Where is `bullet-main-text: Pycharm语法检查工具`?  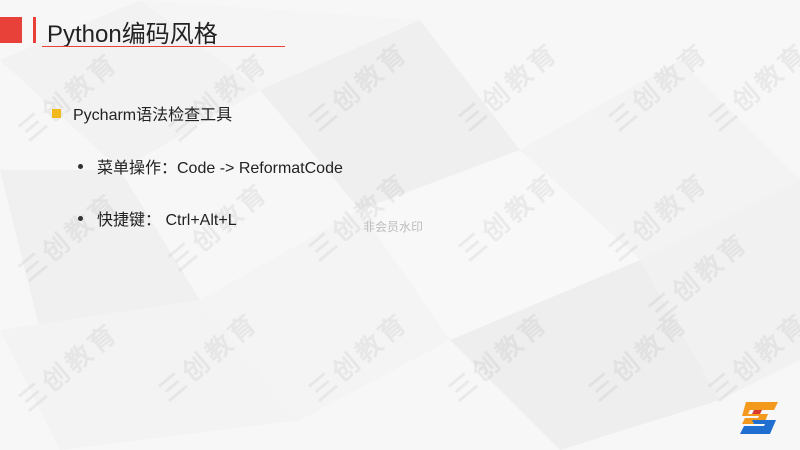
bullet-main-text: Pycharm语法检查工具 is located at coordinates (153, 115).